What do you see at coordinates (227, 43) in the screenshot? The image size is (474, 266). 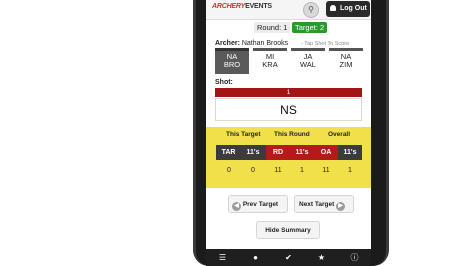 I see `archer-label: Archer:` at bounding box center [227, 43].